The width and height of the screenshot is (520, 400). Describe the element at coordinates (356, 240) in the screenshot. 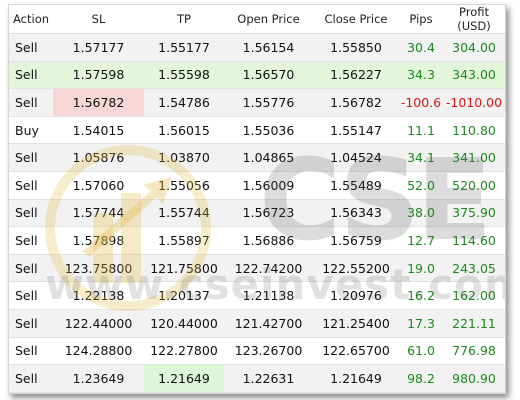

I see `cell-close-price: 1.56759` at that location.